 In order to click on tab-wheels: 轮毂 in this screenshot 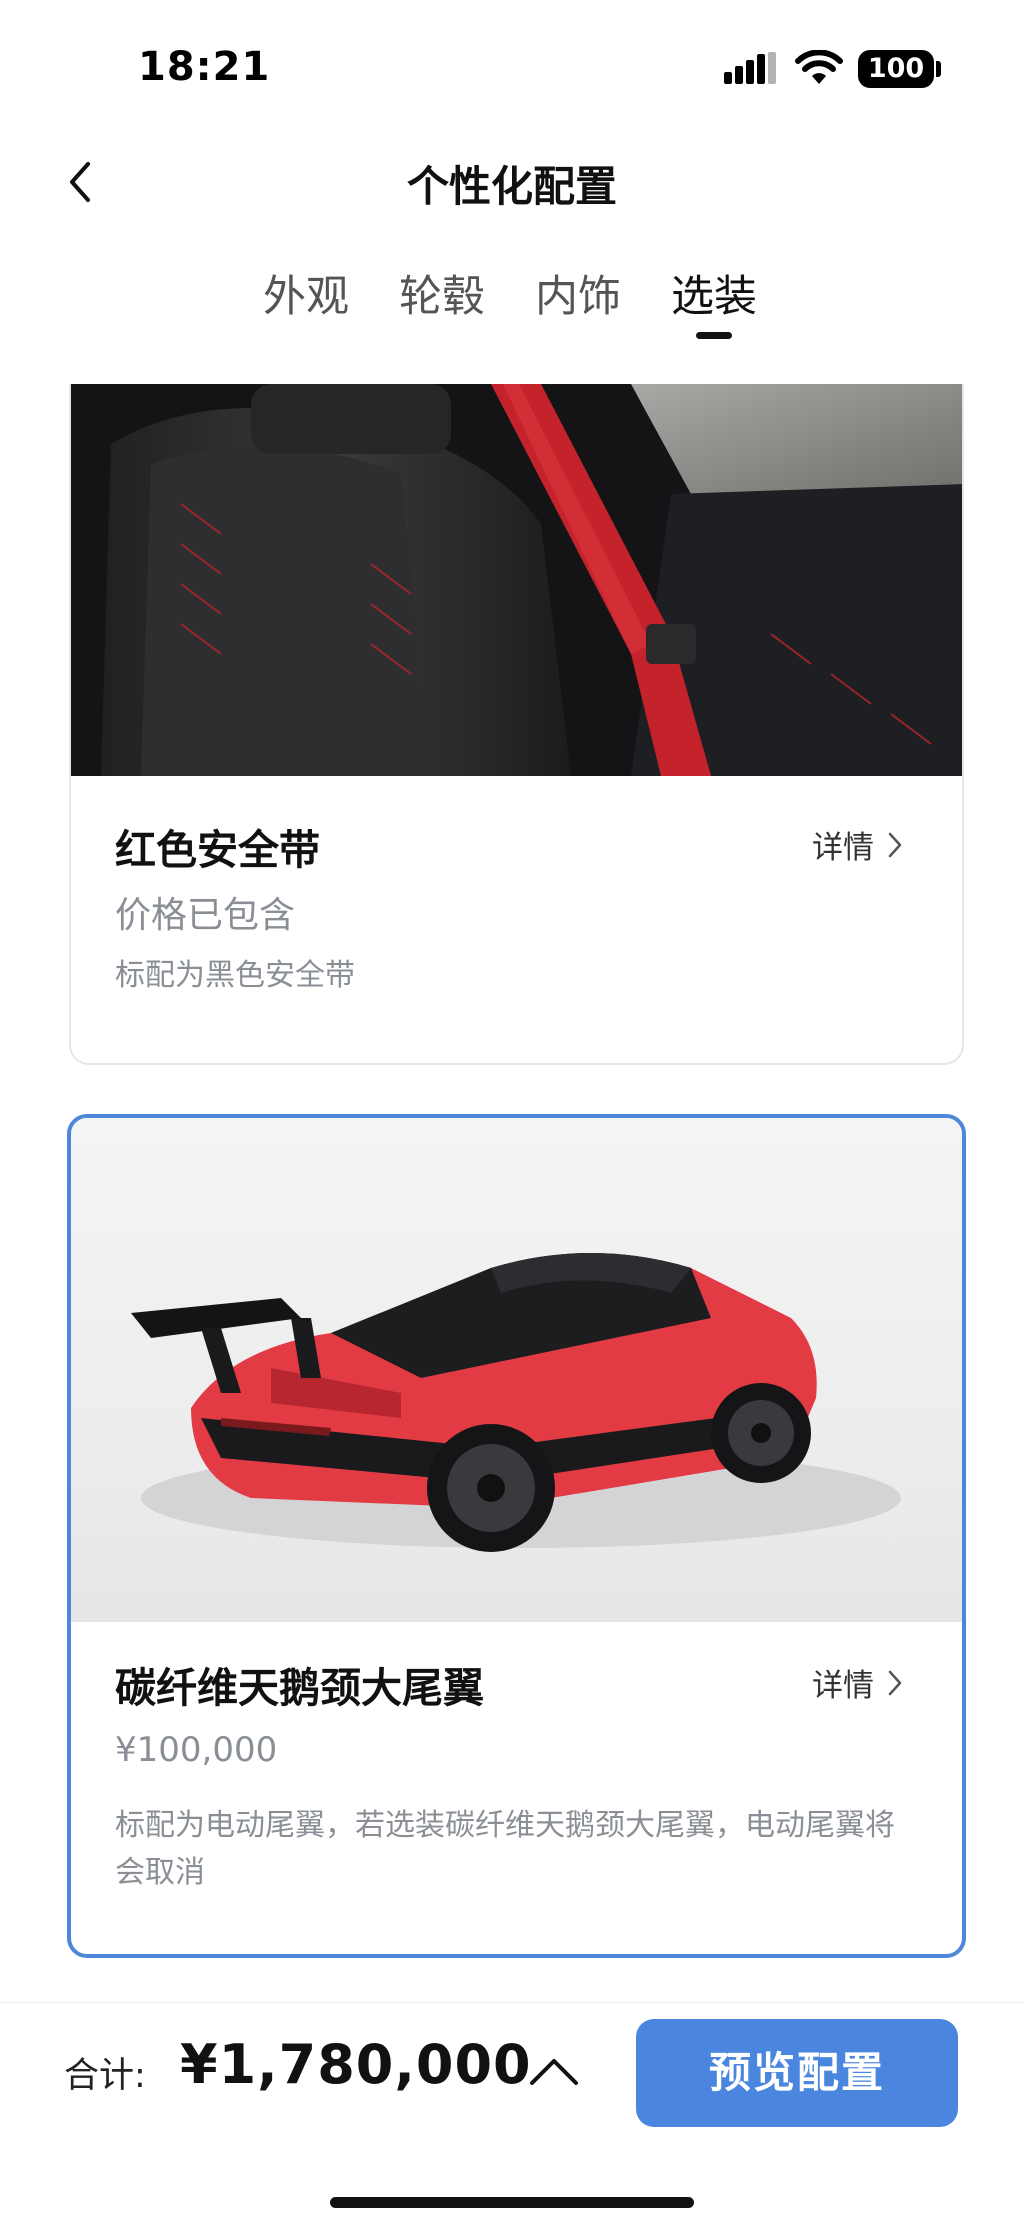, I will do `click(442, 293)`.